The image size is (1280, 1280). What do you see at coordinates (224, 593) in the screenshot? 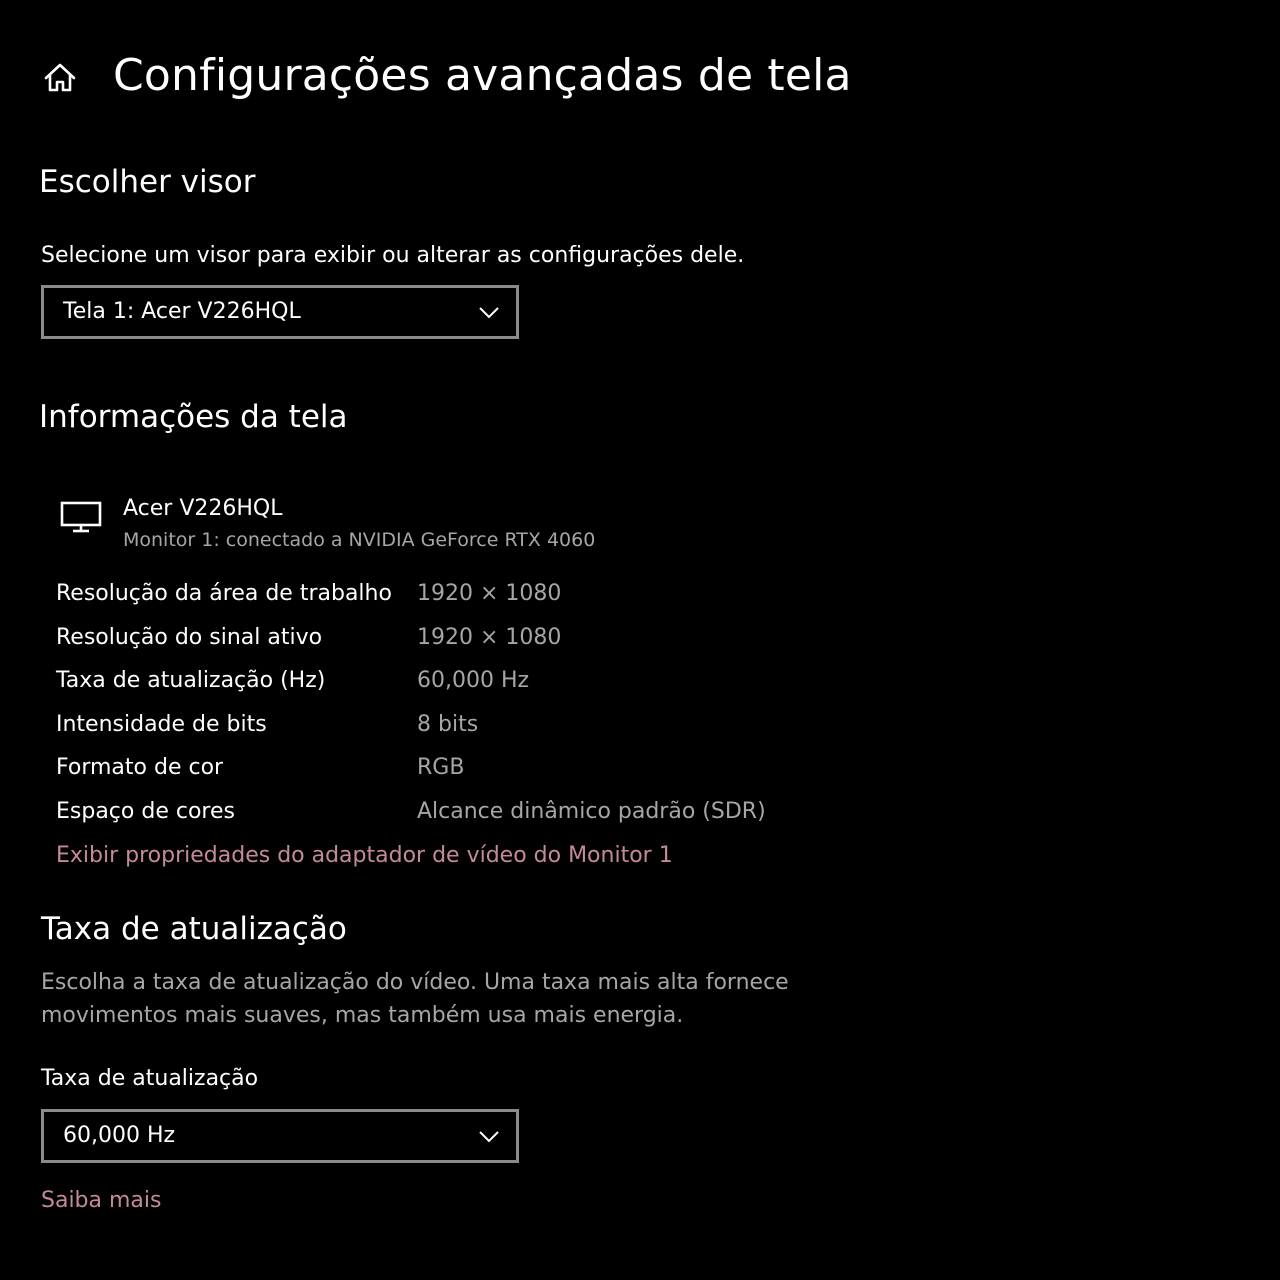
I see `info-label: Resolução da área de trabalho` at bounding box center [224, 593].